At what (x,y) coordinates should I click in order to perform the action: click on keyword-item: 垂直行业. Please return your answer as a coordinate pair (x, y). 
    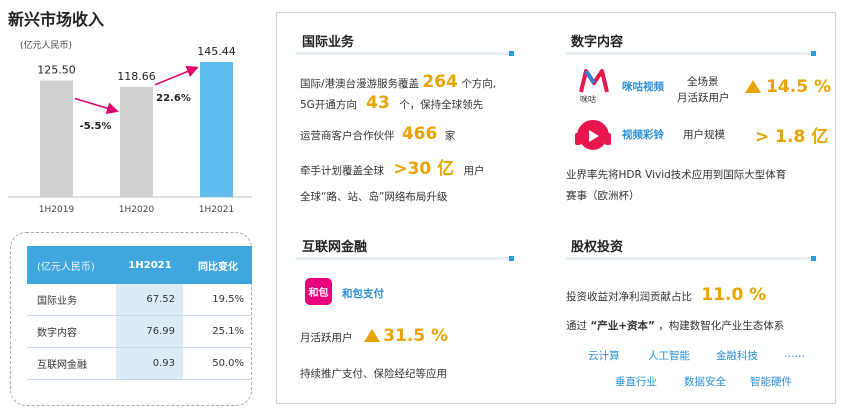
    Looking at the image, I should click on (636, 382).